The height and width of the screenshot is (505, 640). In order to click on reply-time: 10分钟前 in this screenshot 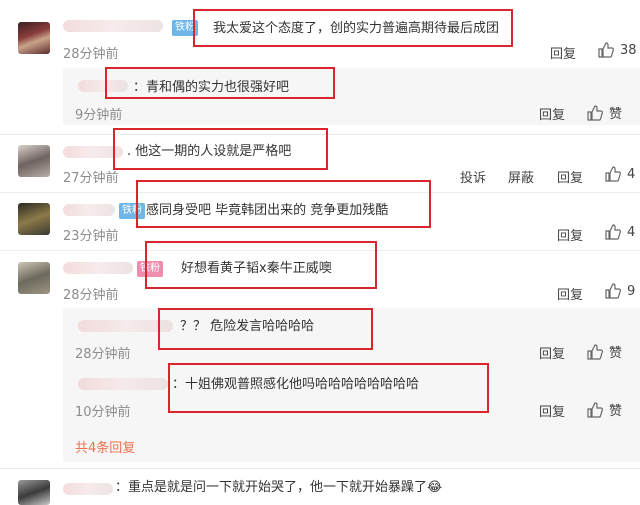, I will do `click(103, 412)`.